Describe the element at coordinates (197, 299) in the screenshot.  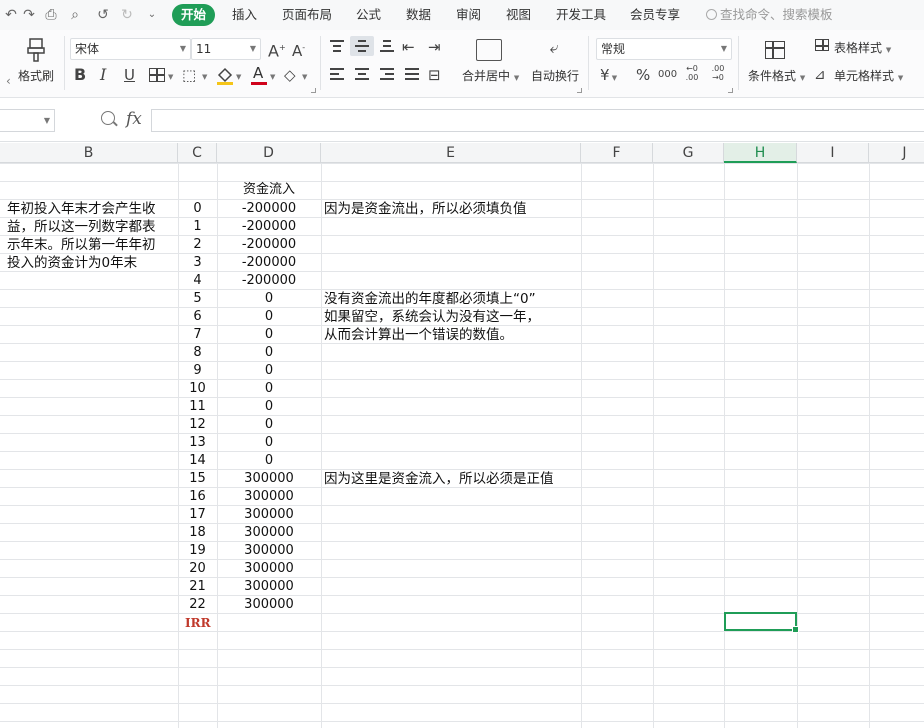
I see `cell-year: 5` at that location.